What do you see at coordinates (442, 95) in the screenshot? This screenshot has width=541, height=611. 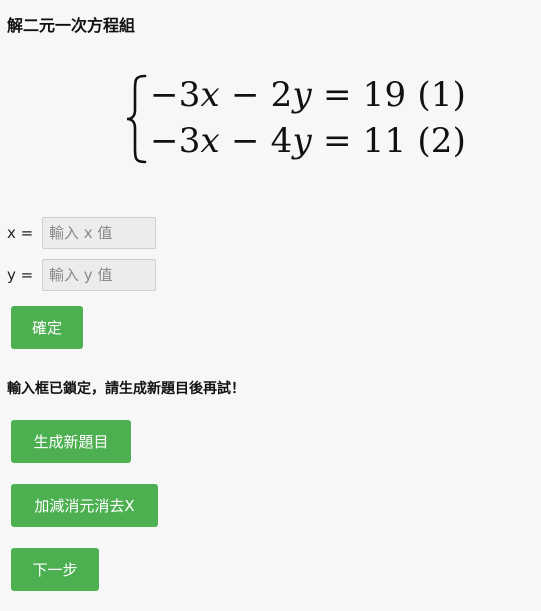 I see `equation-tag: (1)` at bounding box center [442, 95].